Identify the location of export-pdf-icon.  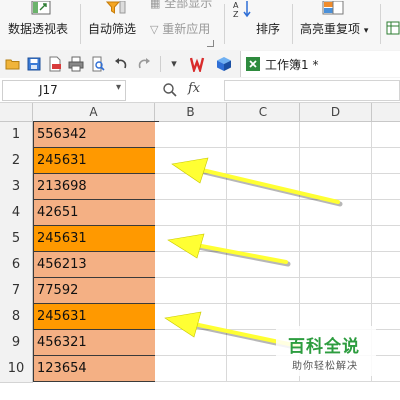
(55, 64).